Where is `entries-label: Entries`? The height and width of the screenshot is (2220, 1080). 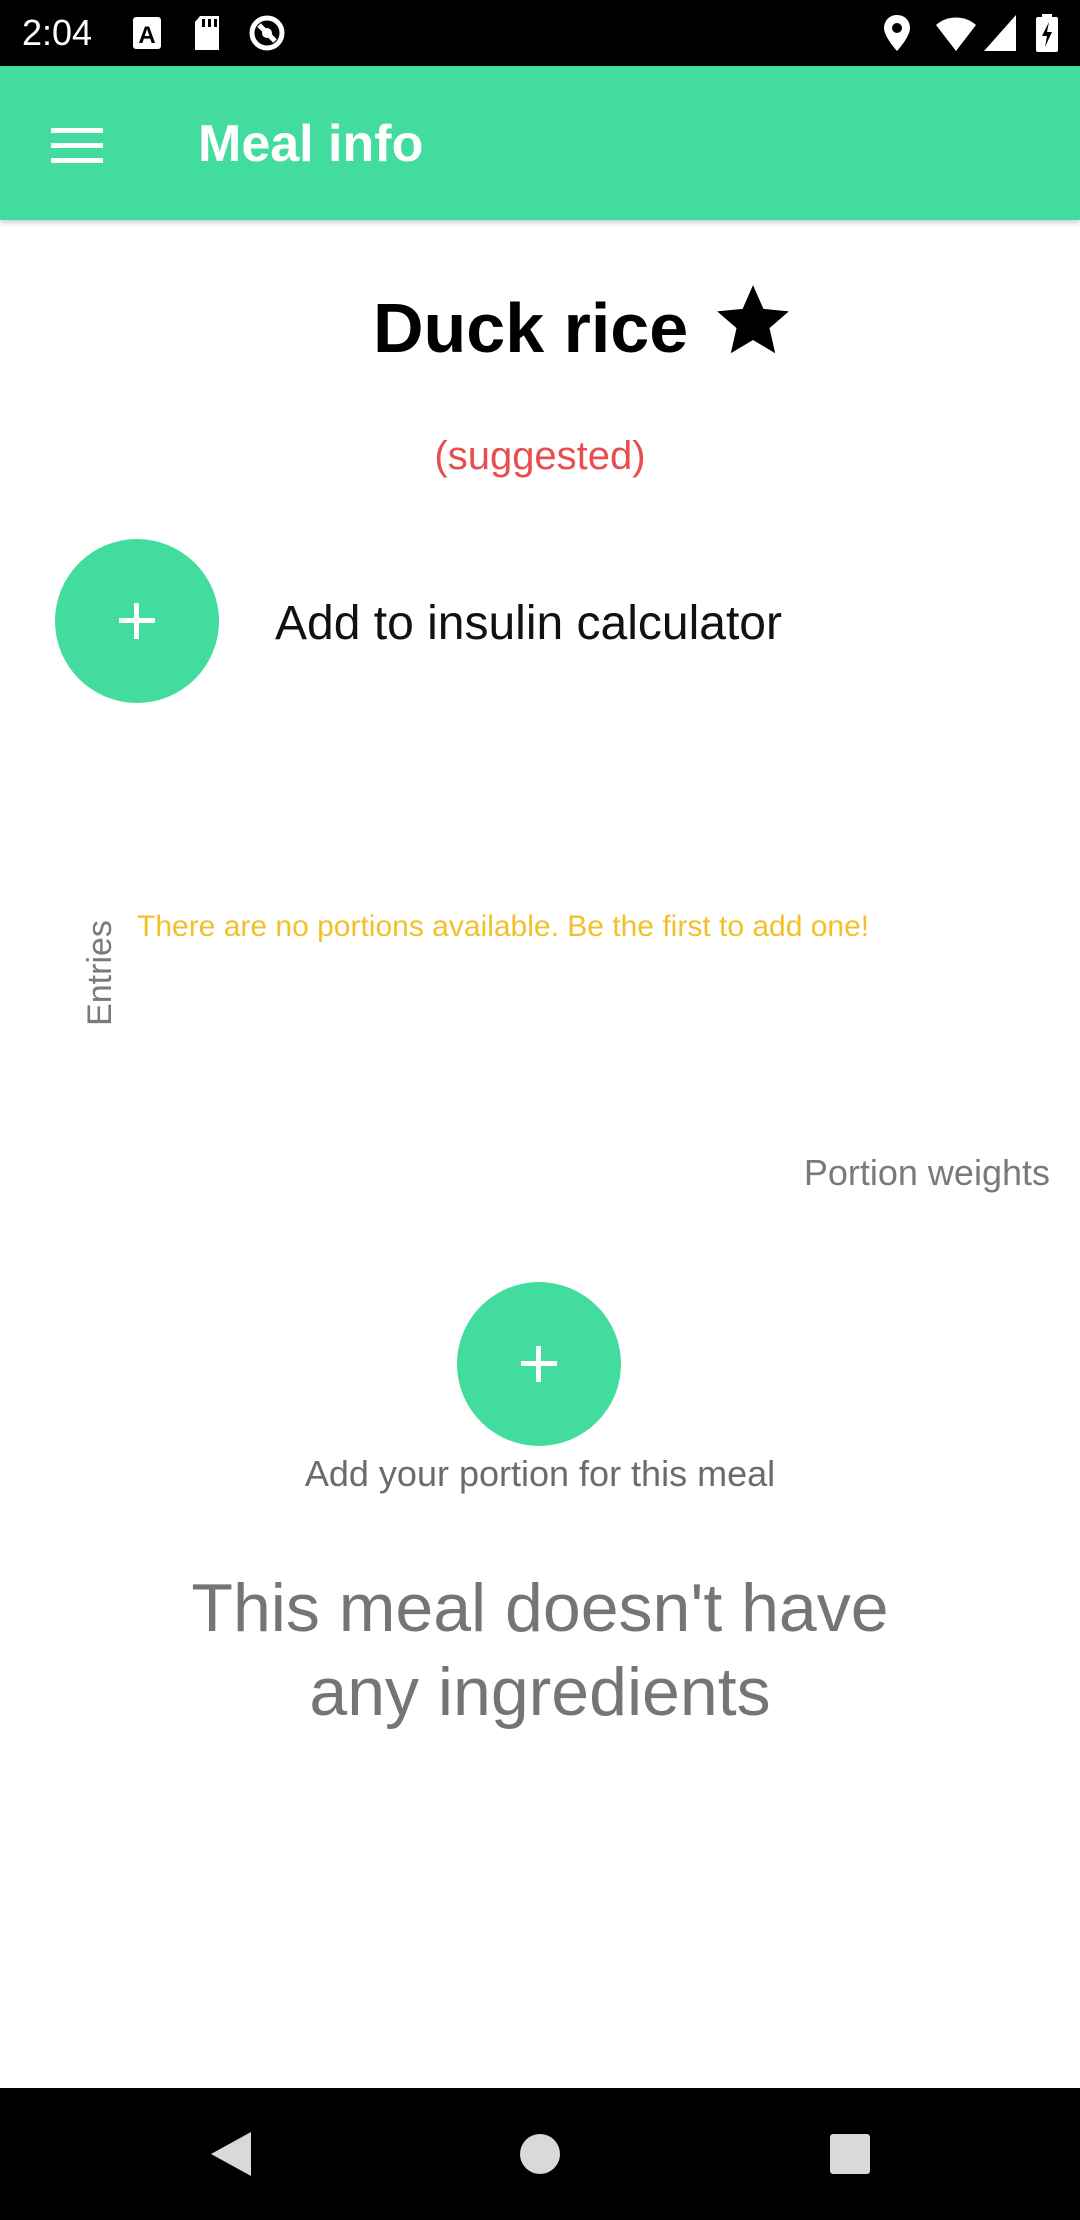 entries-label: Entries is located at coordinates (100, 973).